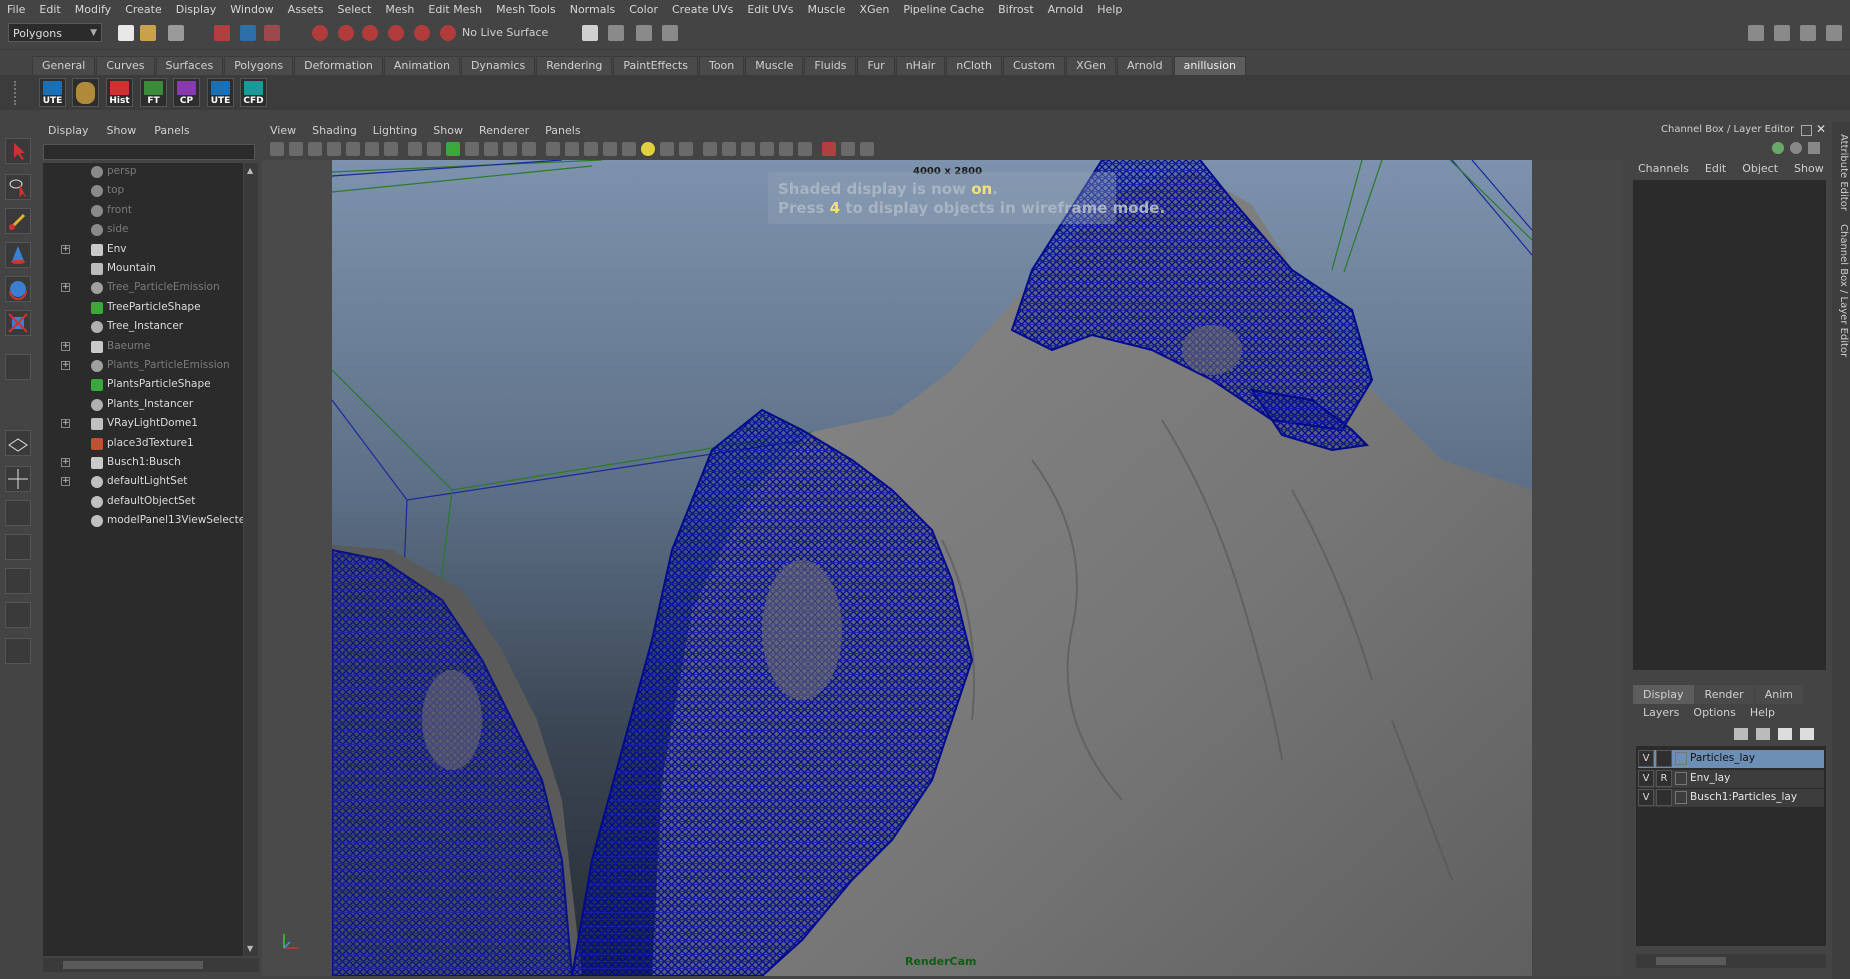  I want to click on shelf-tab-polygons: Polygons, so click(259, 66).